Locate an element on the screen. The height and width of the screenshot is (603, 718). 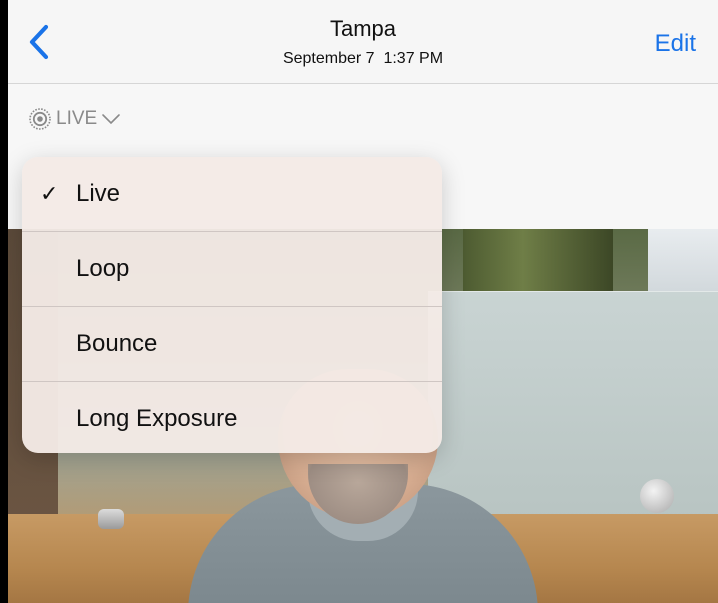
menu-item-live: ✓ Live is located at coordinates (232, 194).